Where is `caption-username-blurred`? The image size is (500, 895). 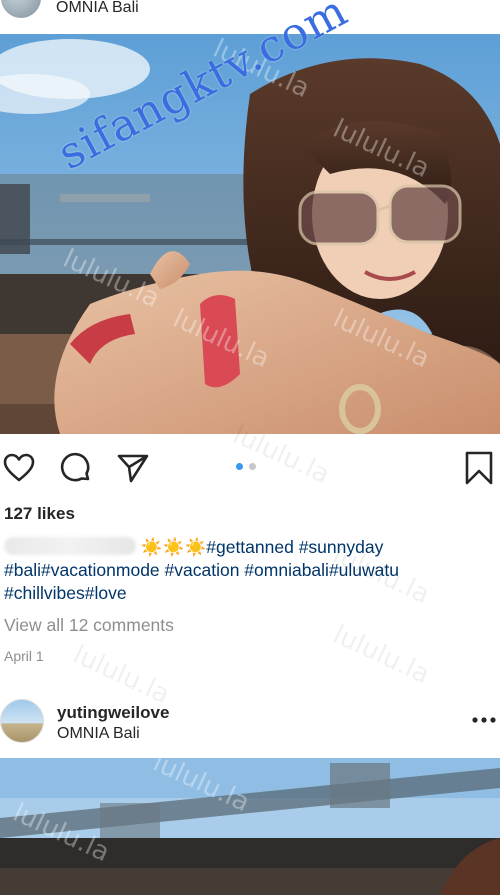
caption-username-blurred is located at coordinates (70, 546).